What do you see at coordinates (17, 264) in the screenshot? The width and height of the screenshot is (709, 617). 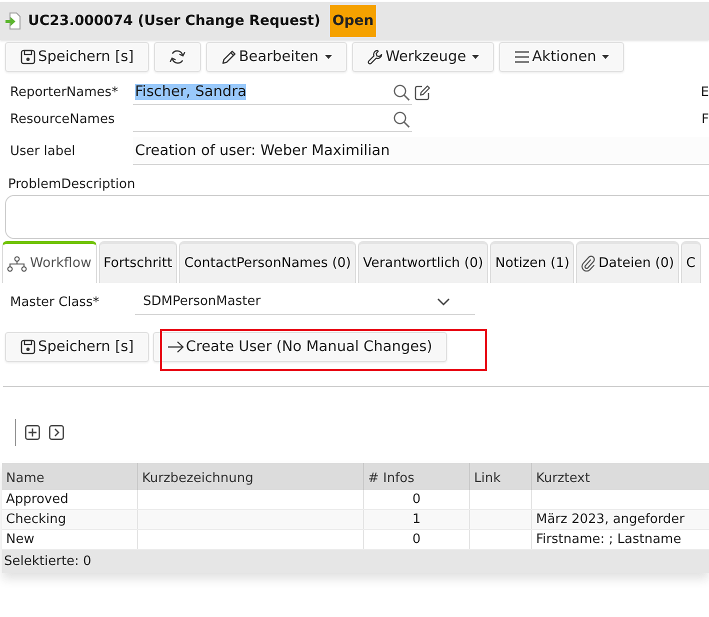 I see `nodes-icon` at bounding box center [17, 264].